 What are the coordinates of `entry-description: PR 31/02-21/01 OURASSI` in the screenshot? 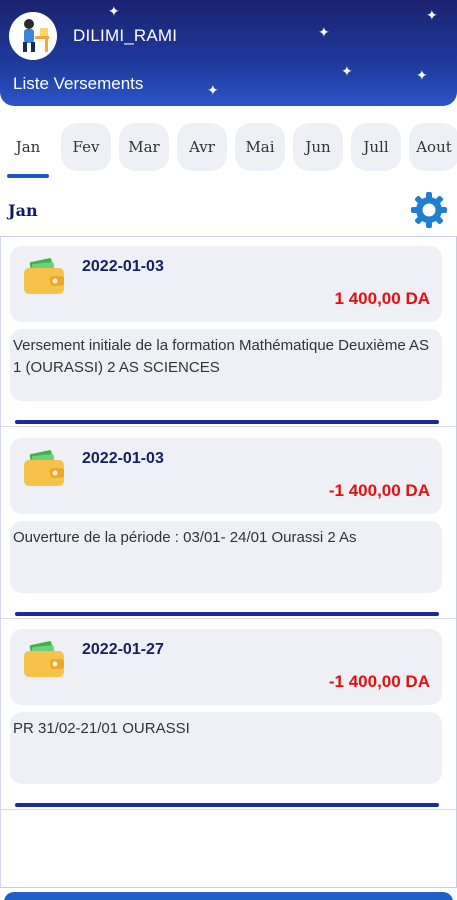 It's located at (226, 748).